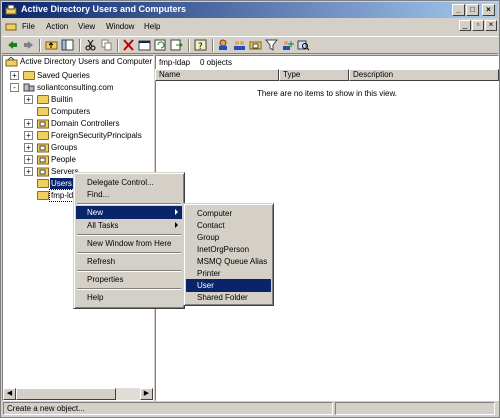  Describe the element at coordinates (106, 45) in the screenshot. I see `copy-icon` at that location.